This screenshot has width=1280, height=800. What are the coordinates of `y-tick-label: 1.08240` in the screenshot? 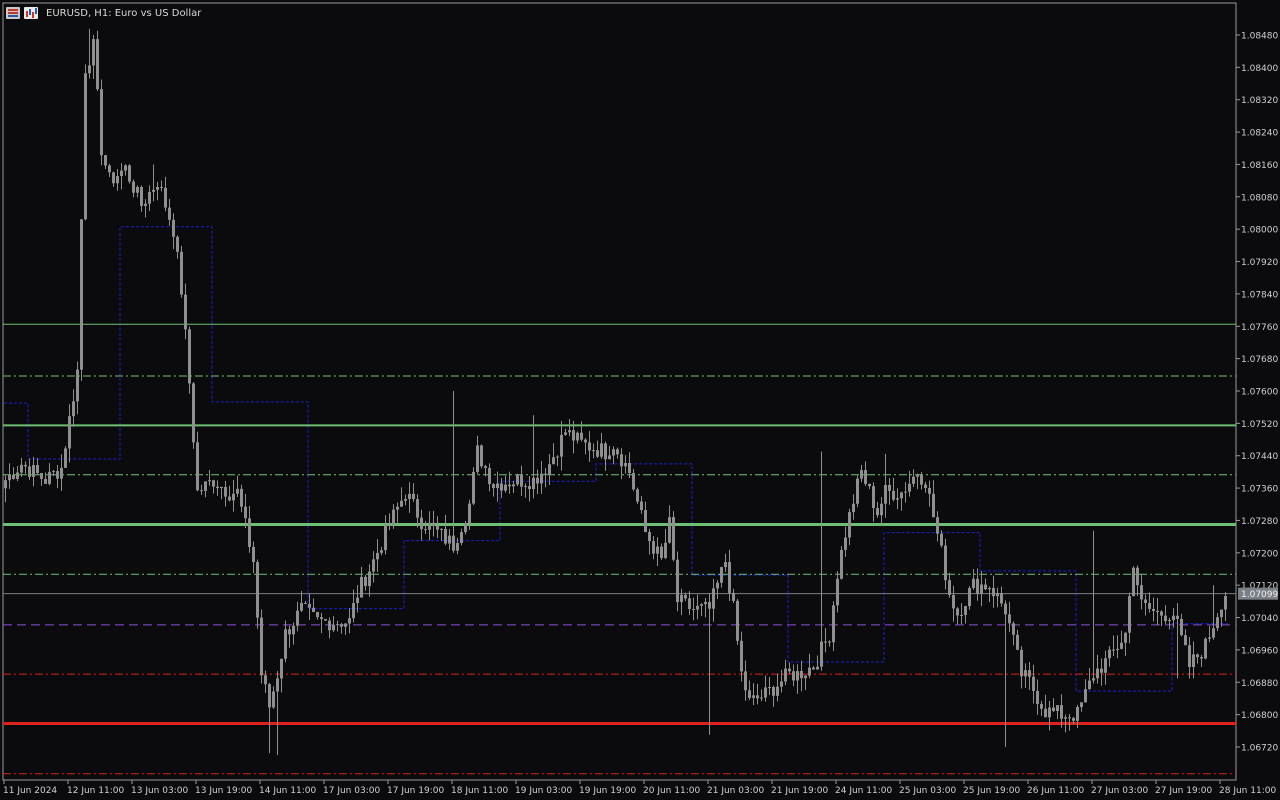 It's located at (1259, 134).